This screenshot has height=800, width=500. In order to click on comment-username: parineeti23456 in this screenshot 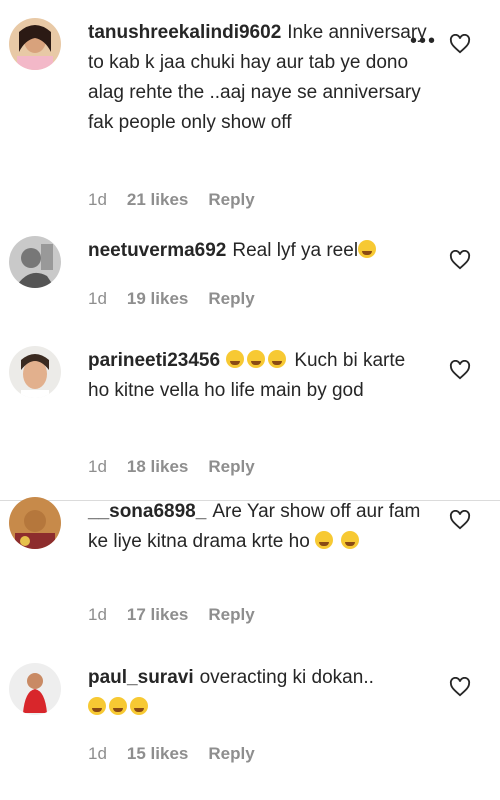, I will do `click(154, 360)`.